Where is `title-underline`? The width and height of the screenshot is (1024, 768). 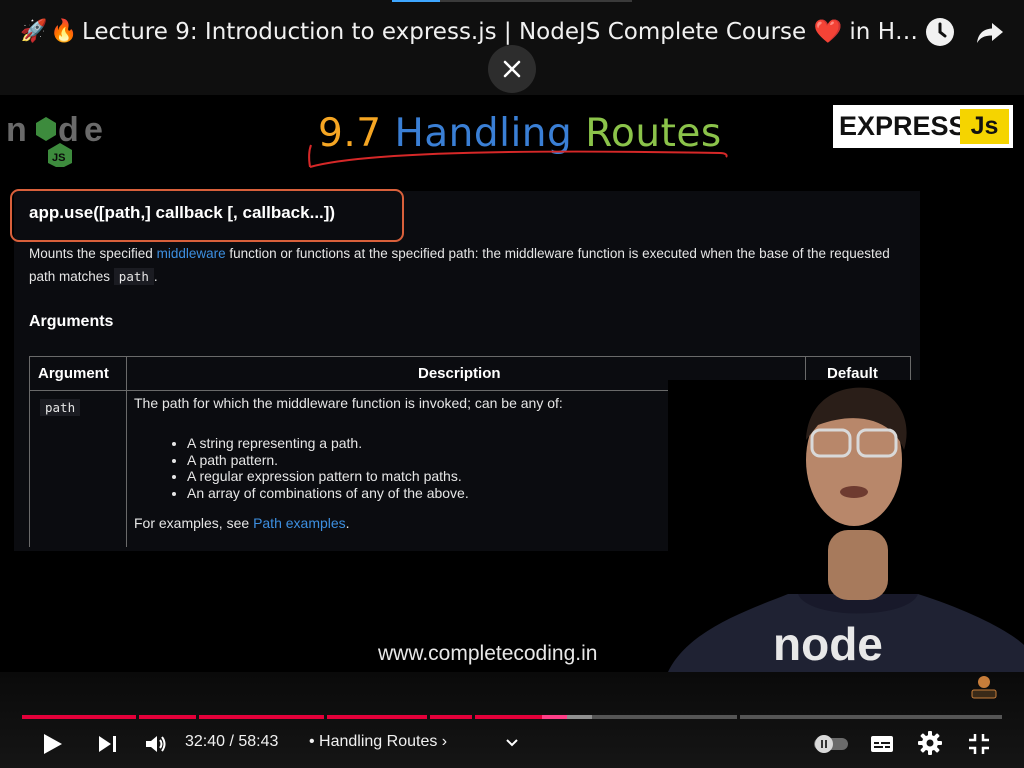 title-underline is located at coordinates (518, 156).